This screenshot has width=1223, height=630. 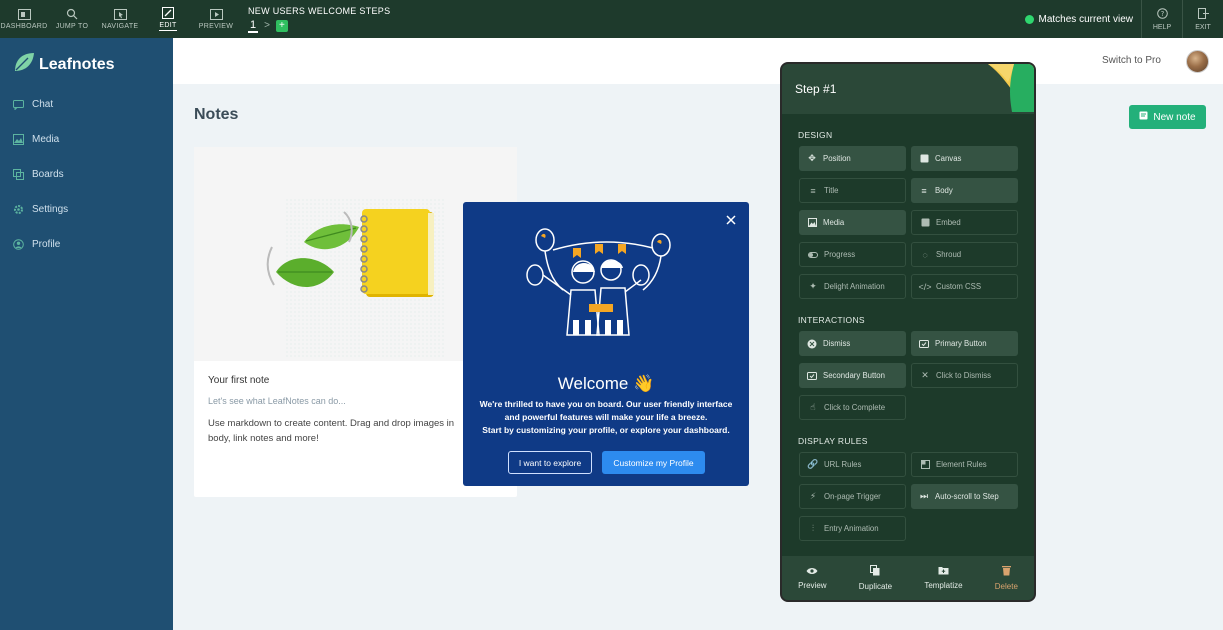 What do you see at coordinates (72, 14) in the screenshot?
I see `search-icon` at bounding box center [72, 14].